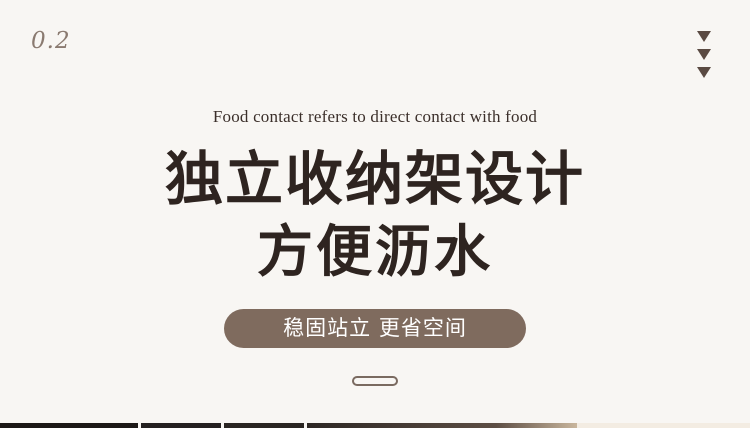 The width and height of the screenshot is (750, 428). Describe the element at coordinates (375, 381) in the screenshot. I see `scroll-indicator` at that location.